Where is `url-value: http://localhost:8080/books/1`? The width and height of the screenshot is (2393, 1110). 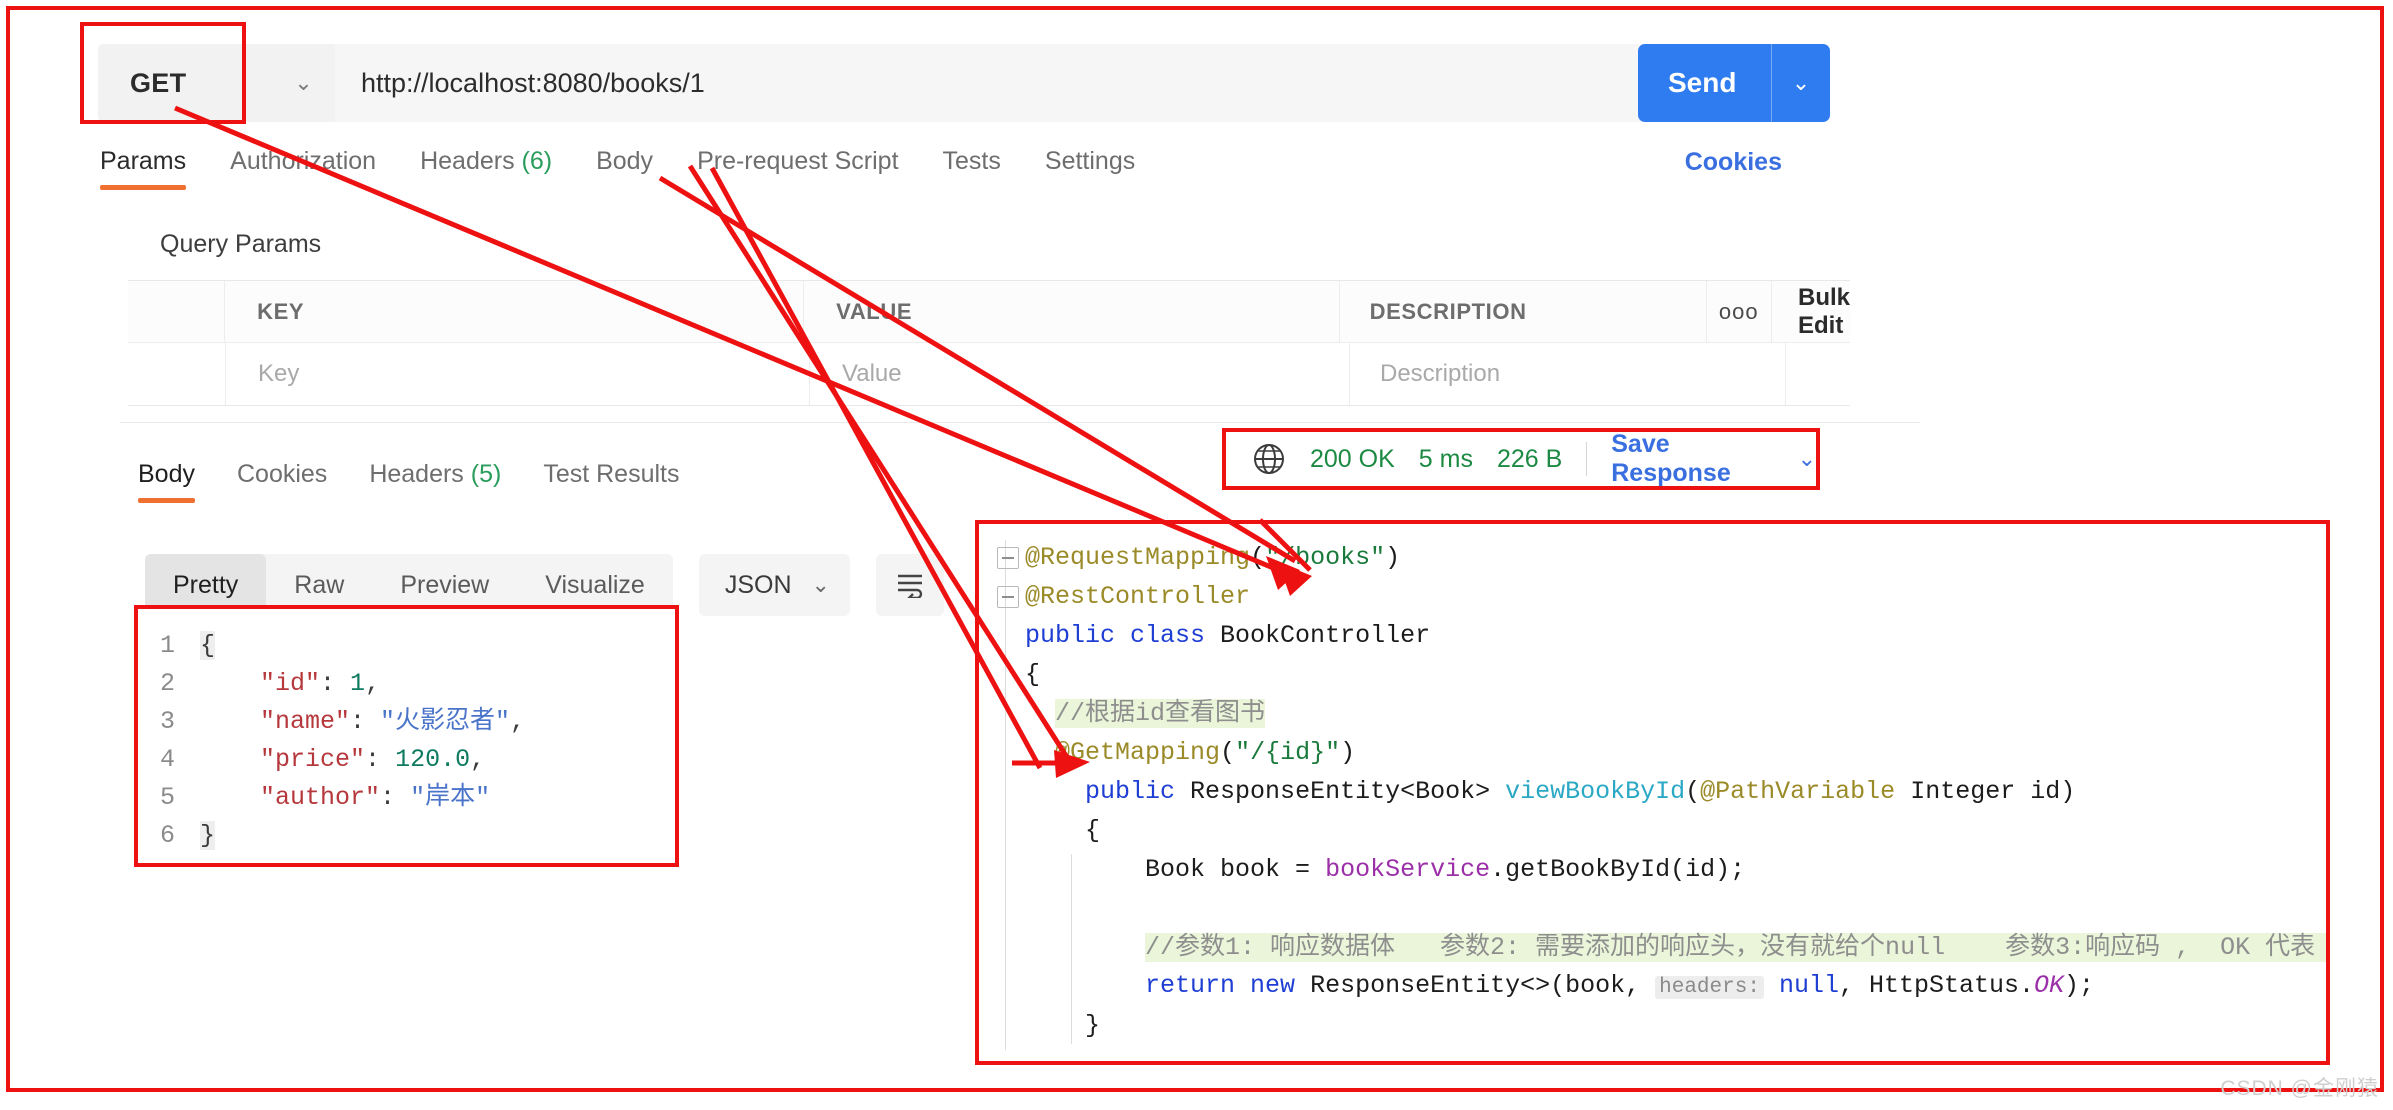
url-value: http://localhost:8080/books/1 is located at coordinates (533, 82).